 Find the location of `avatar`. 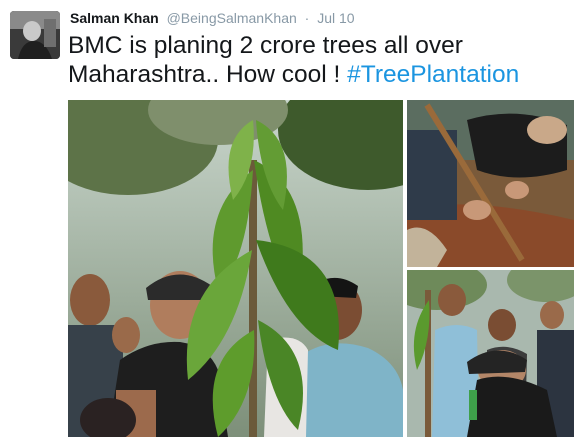

avatar is located at coordinates (35, 35).